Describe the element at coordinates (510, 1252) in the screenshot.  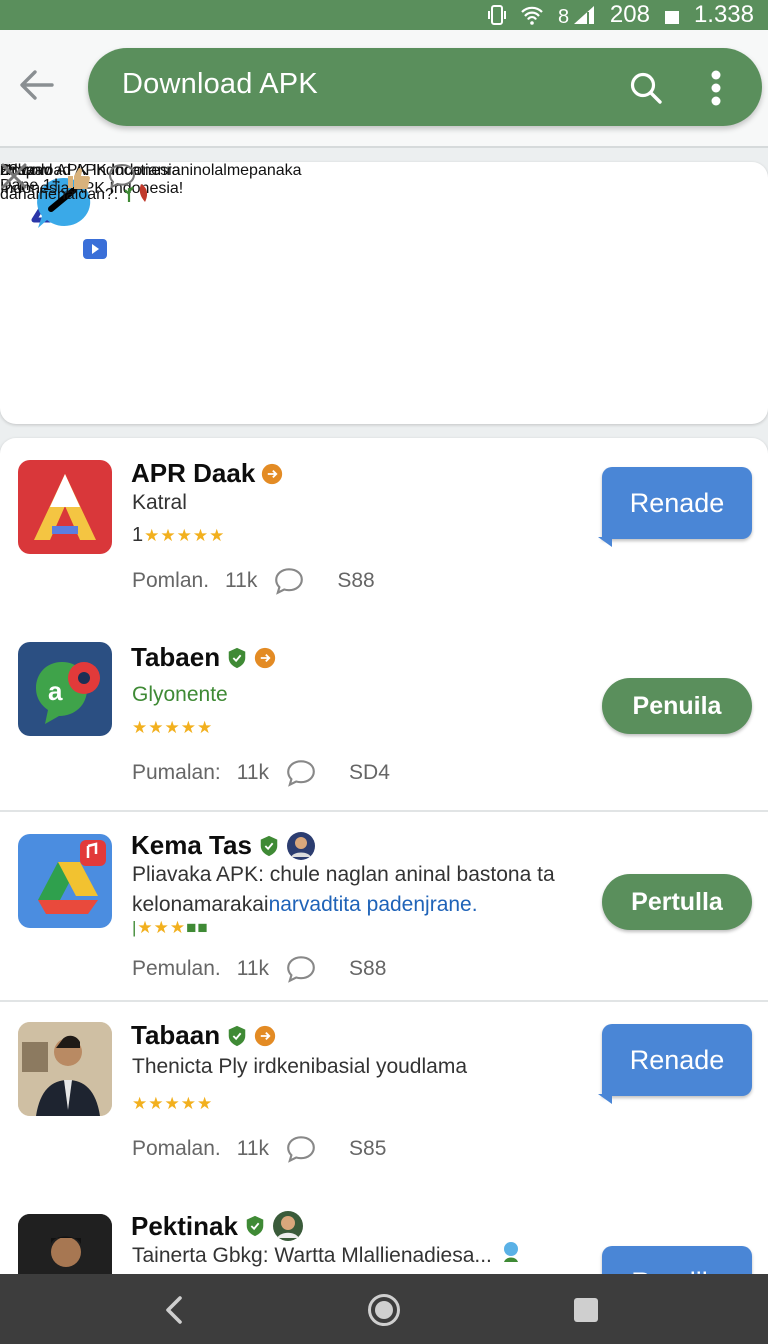
I see `sticker-icon` at that location.